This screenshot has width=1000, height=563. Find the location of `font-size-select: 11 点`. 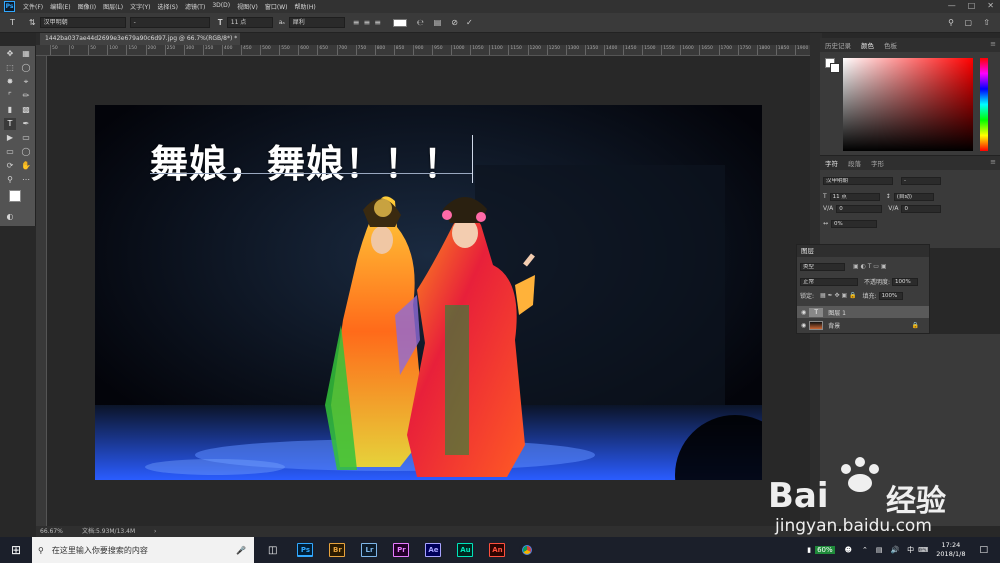

font-size-select: 11 点 is located at coordinates (249, 22).